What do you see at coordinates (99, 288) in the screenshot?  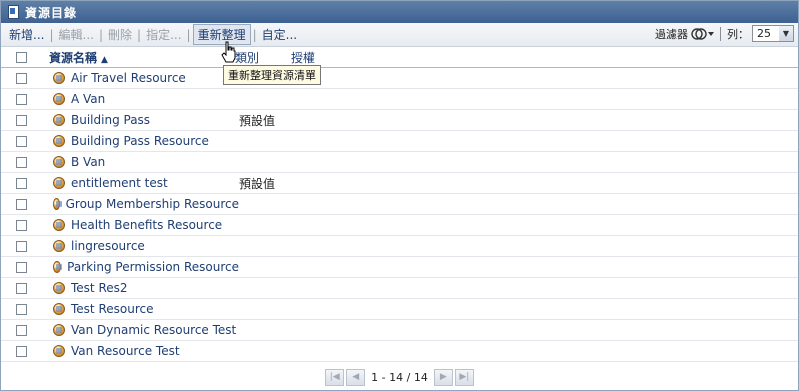 I see `resource-name-link: Test Res2` at bounding box center [99, 288].